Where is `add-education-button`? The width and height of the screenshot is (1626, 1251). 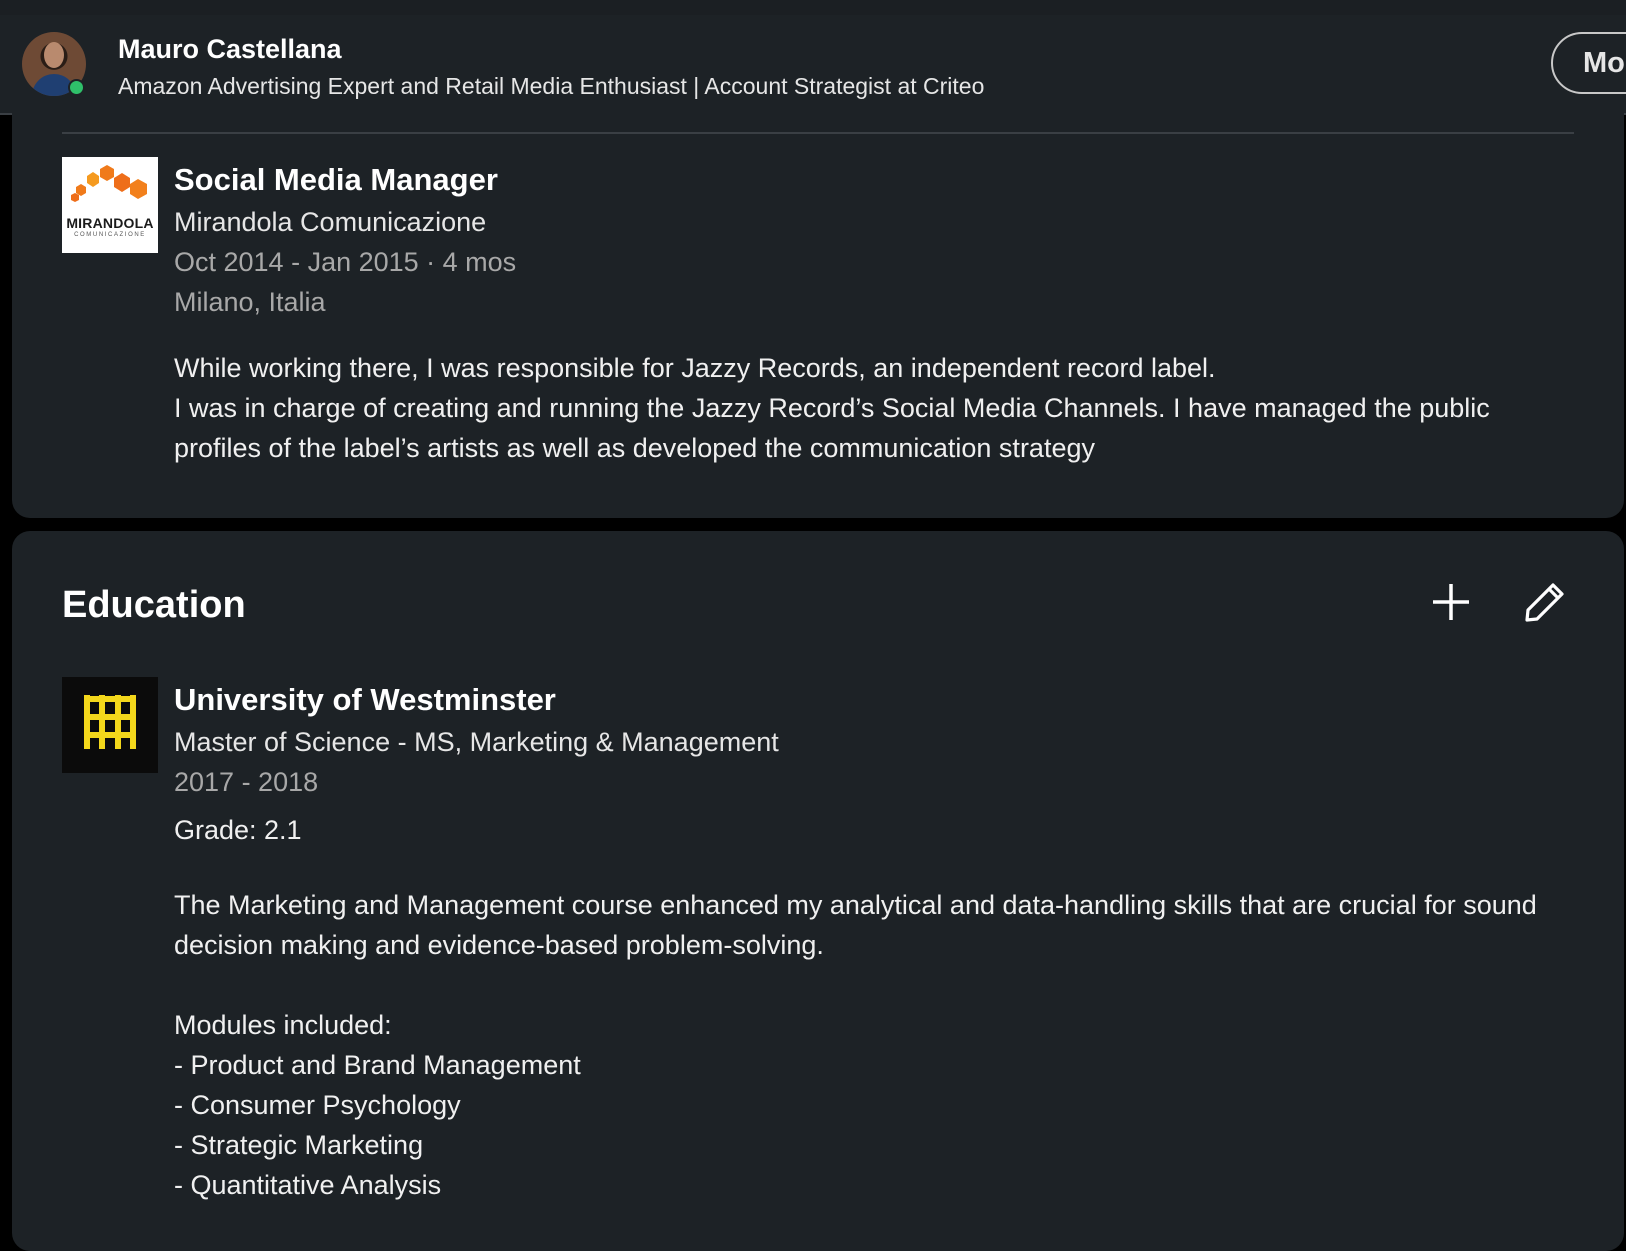
add-education-button is located at coordinates (1451, 602).